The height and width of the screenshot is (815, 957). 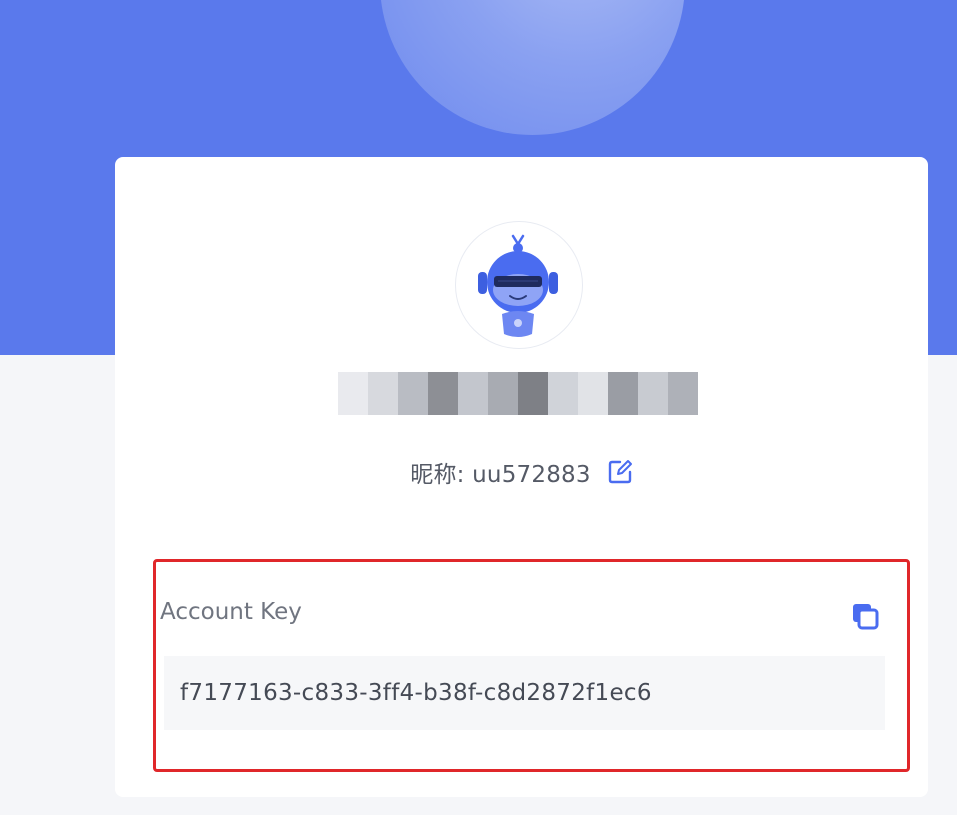 I want to click on account-key-value-field: f7177163-c833-3ff4-b38f-c8d2872f1ec6, so click(x=524, y=693).